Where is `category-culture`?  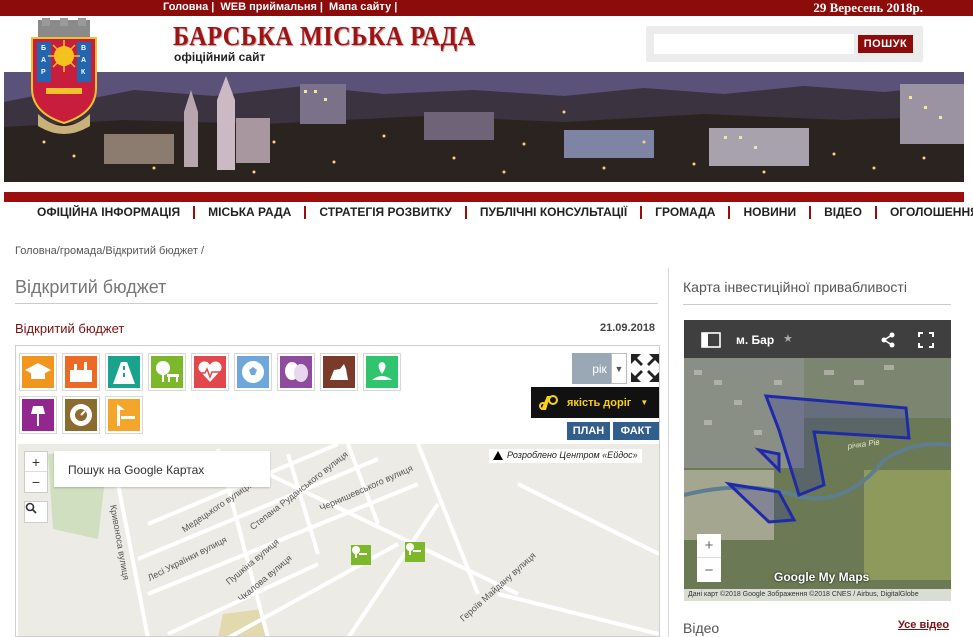
category-culture is located at coordinates (296, 372).